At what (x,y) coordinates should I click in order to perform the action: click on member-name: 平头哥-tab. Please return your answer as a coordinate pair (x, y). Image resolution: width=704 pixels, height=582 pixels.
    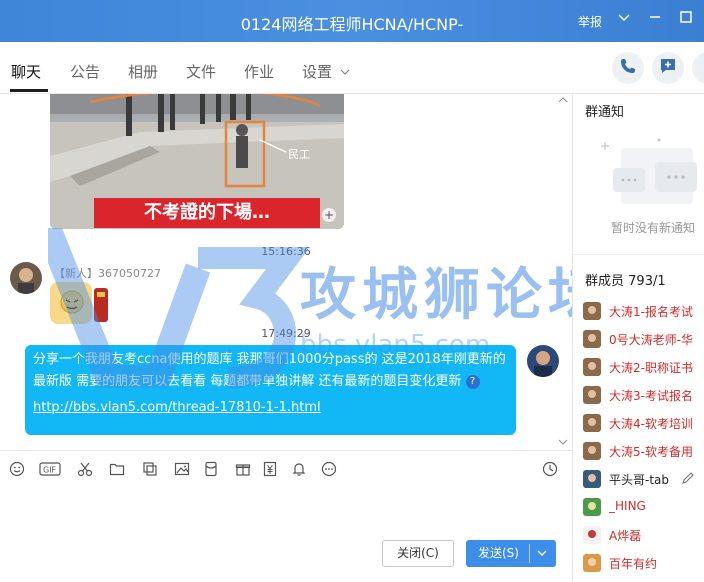
    Looking at the image, I should click on (639, 480).